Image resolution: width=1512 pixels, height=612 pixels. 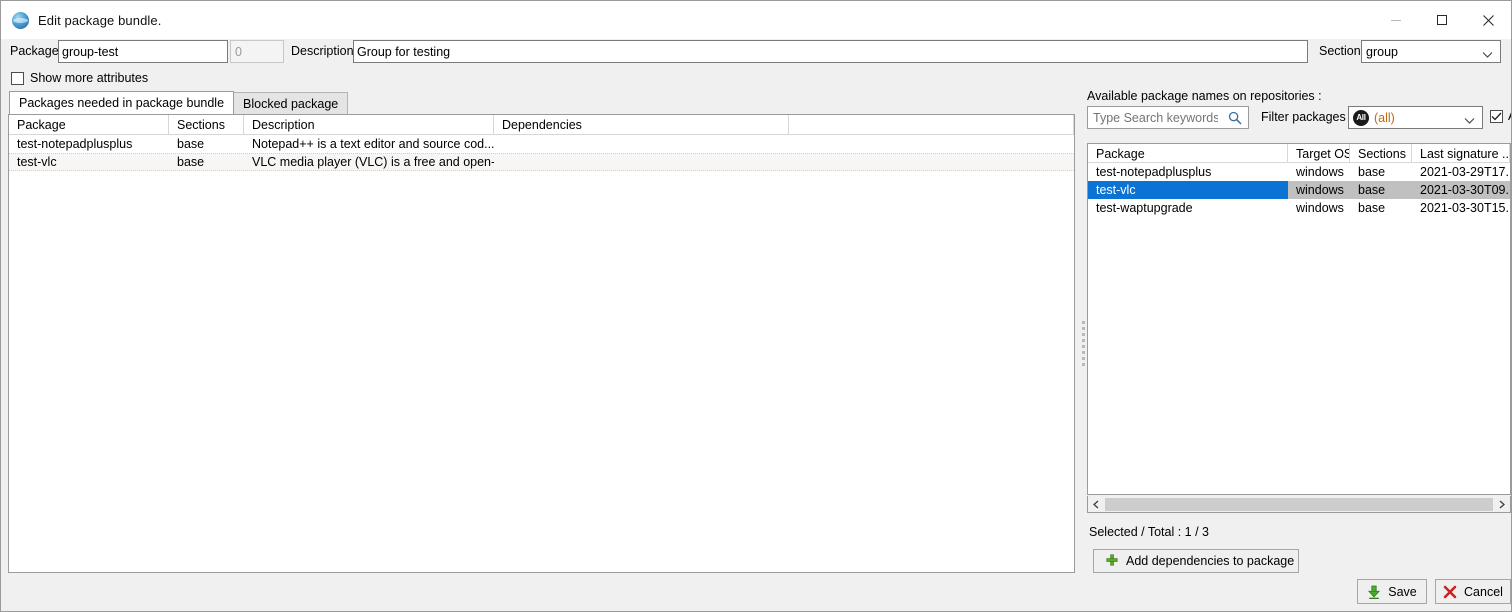 I want to click on package-version-input, so click(x=257, y=51).